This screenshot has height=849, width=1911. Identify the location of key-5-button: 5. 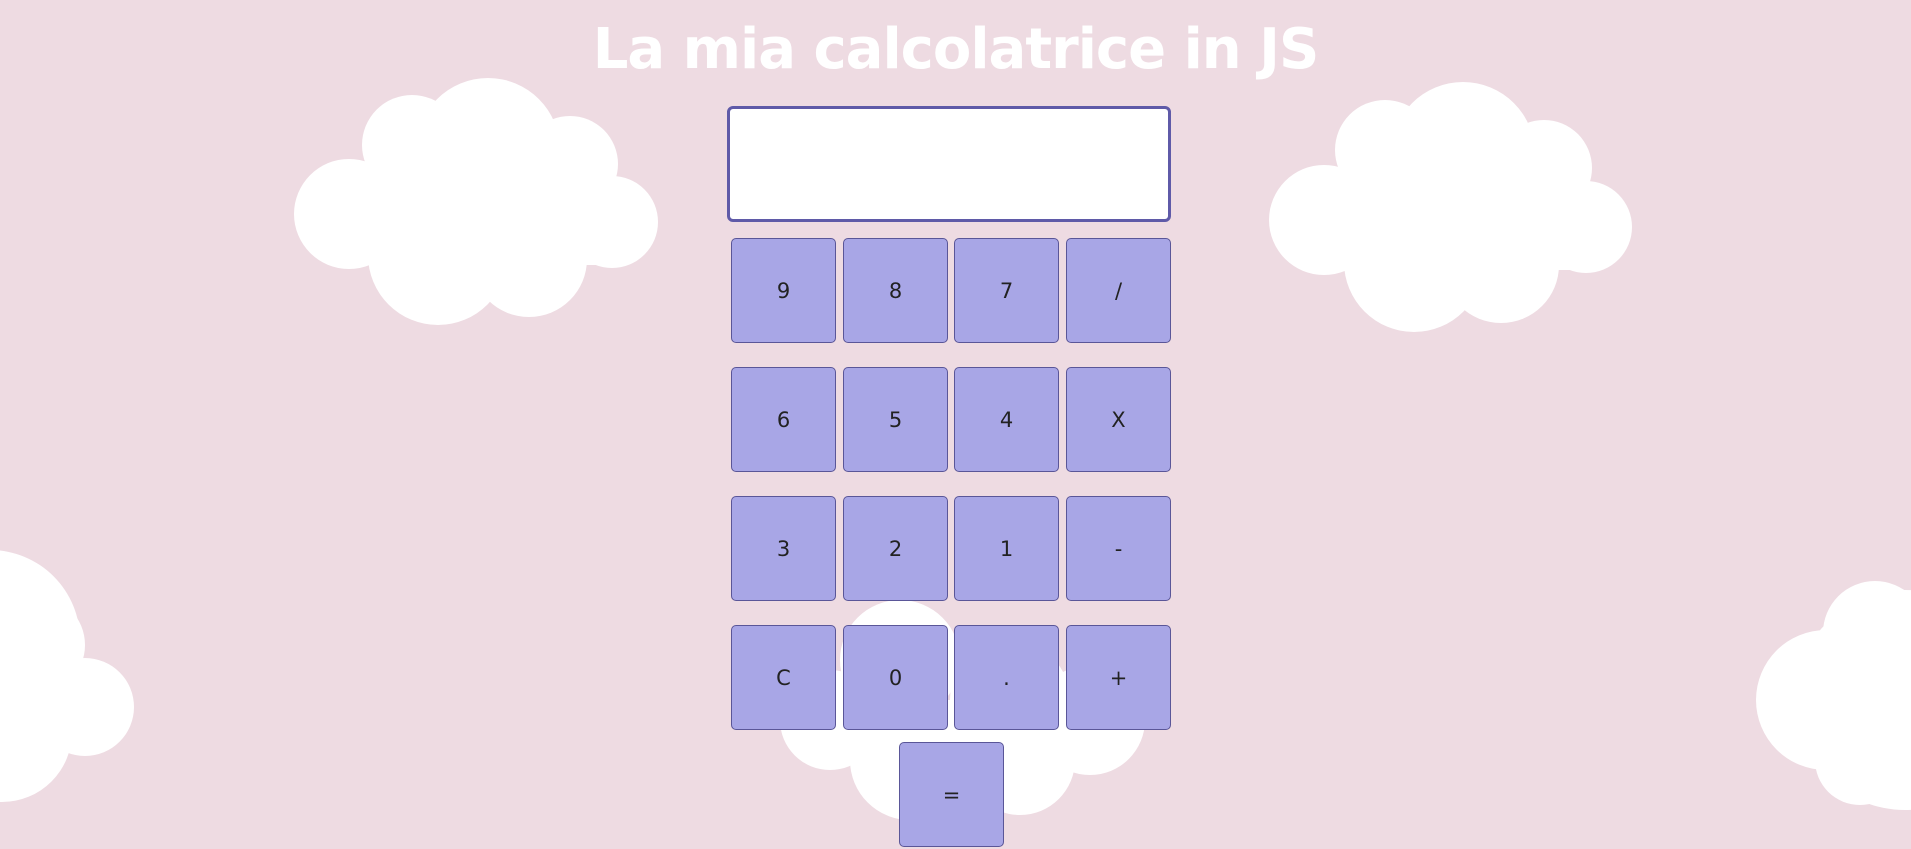
(895, 419).